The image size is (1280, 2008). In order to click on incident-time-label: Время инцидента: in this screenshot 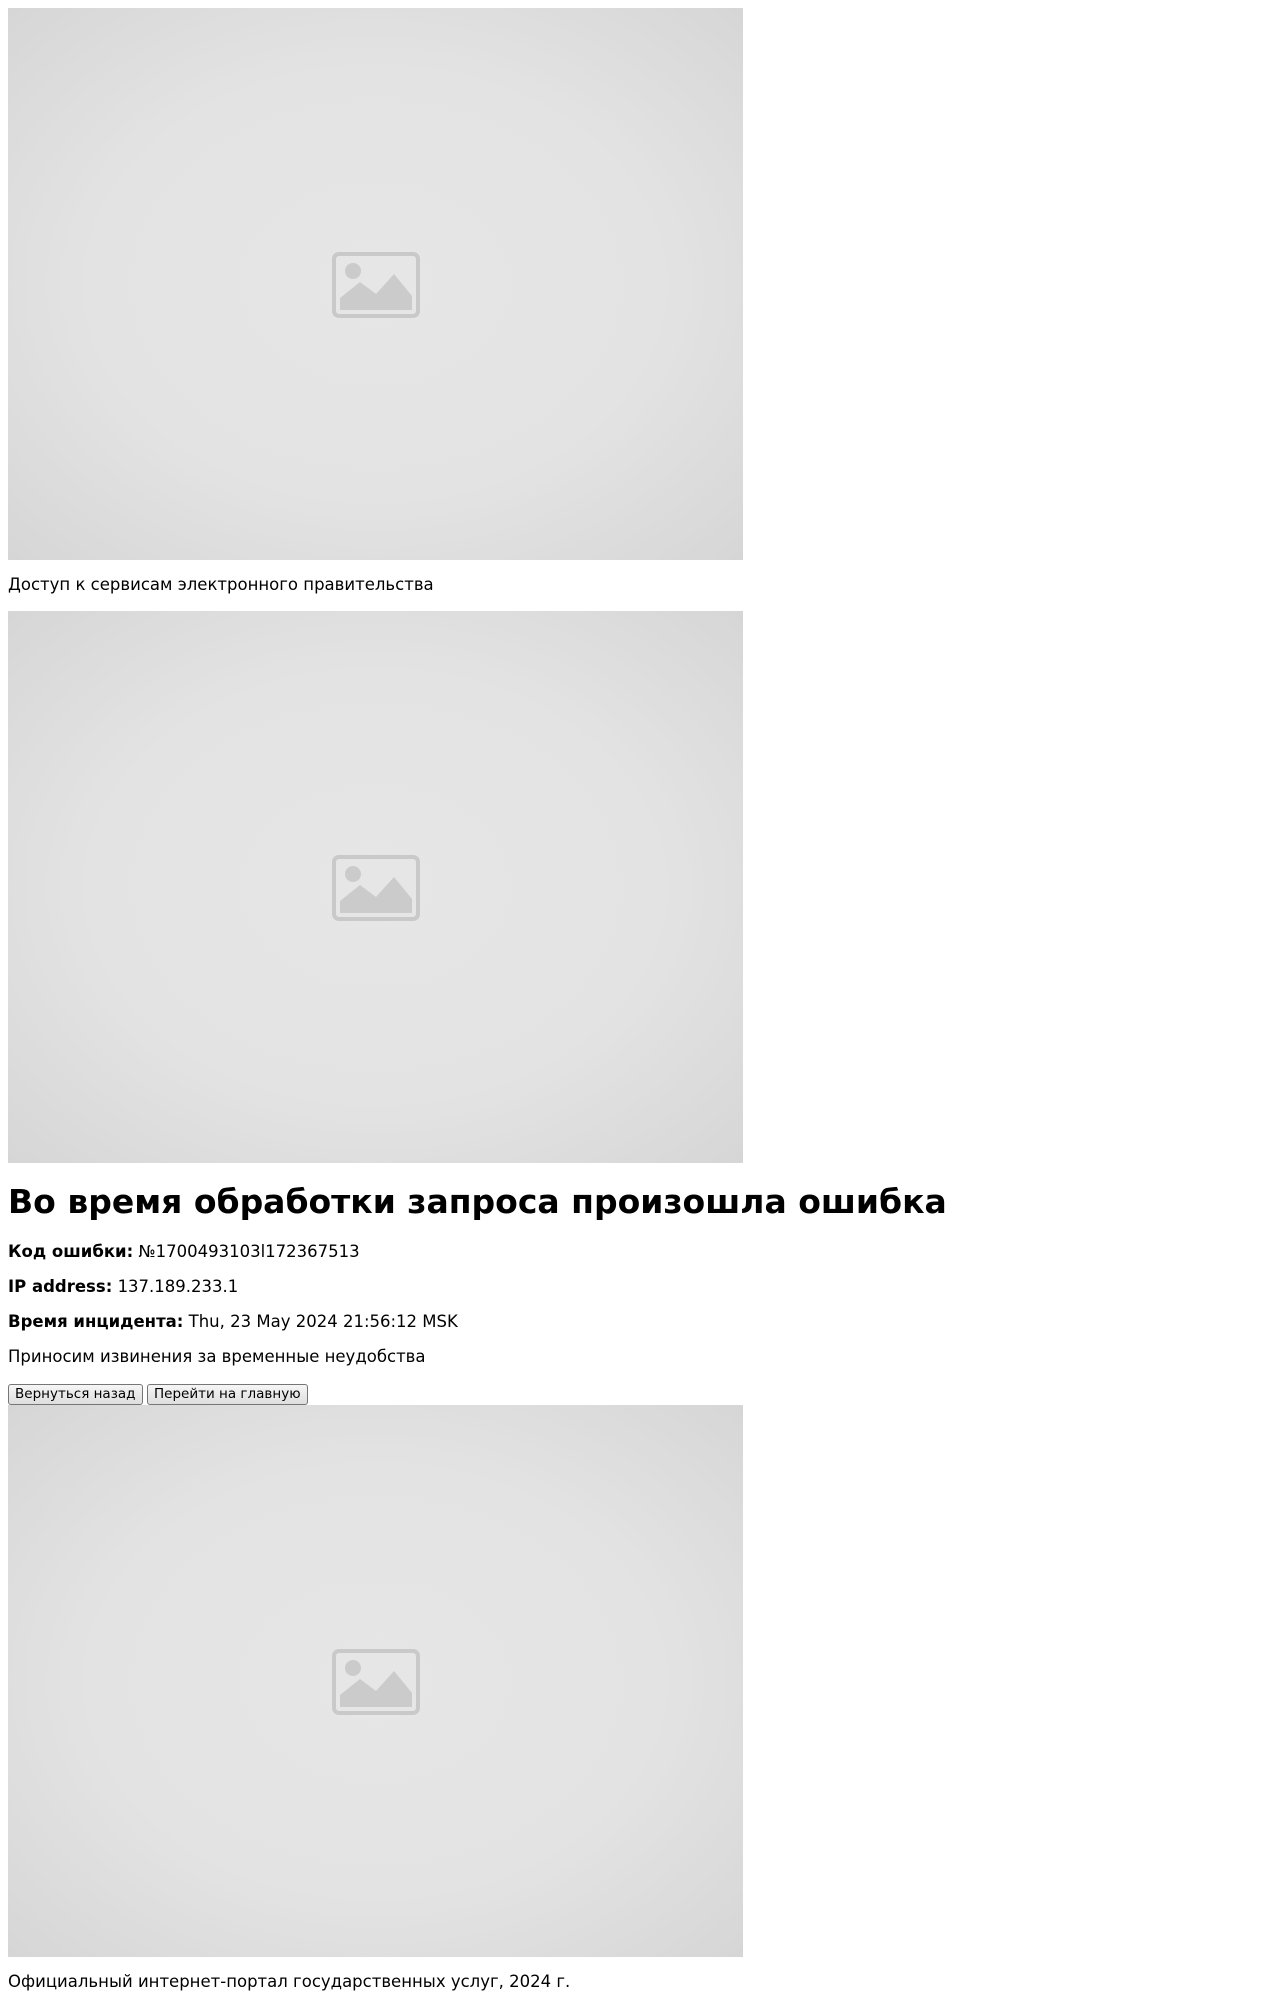, I will do `click(96, 1321)`.